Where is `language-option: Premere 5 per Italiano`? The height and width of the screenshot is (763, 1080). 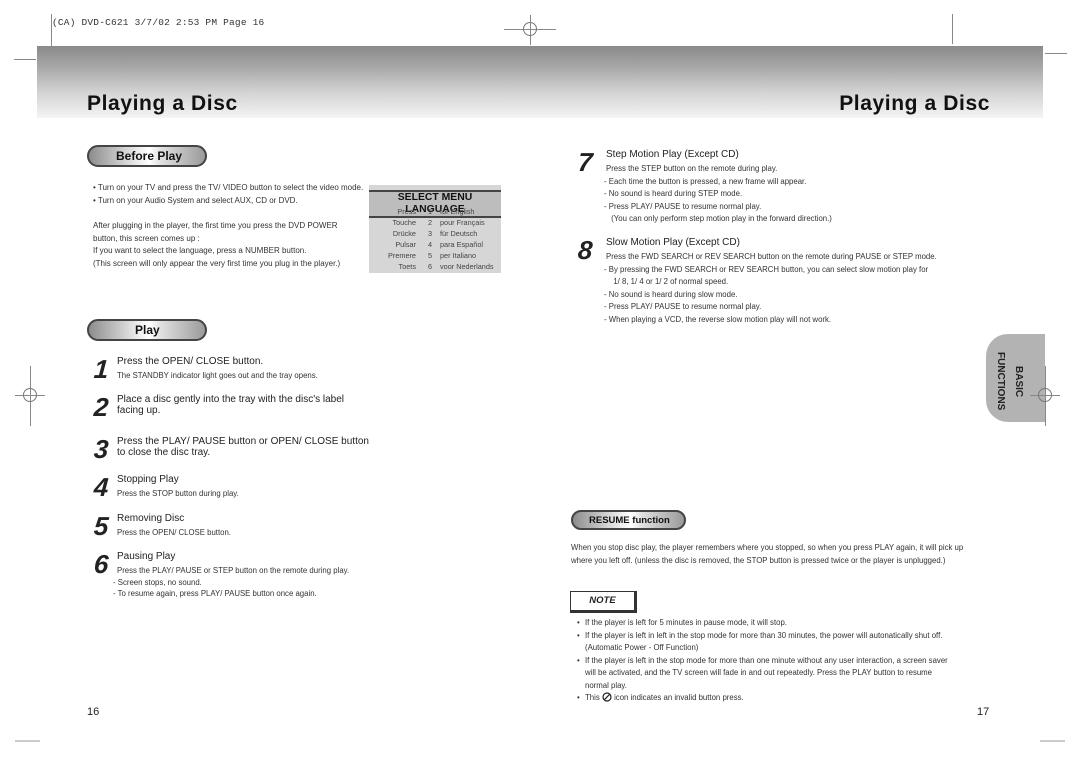 language-option: Premere 5 per Italiano is located at coordinates (435, 255).